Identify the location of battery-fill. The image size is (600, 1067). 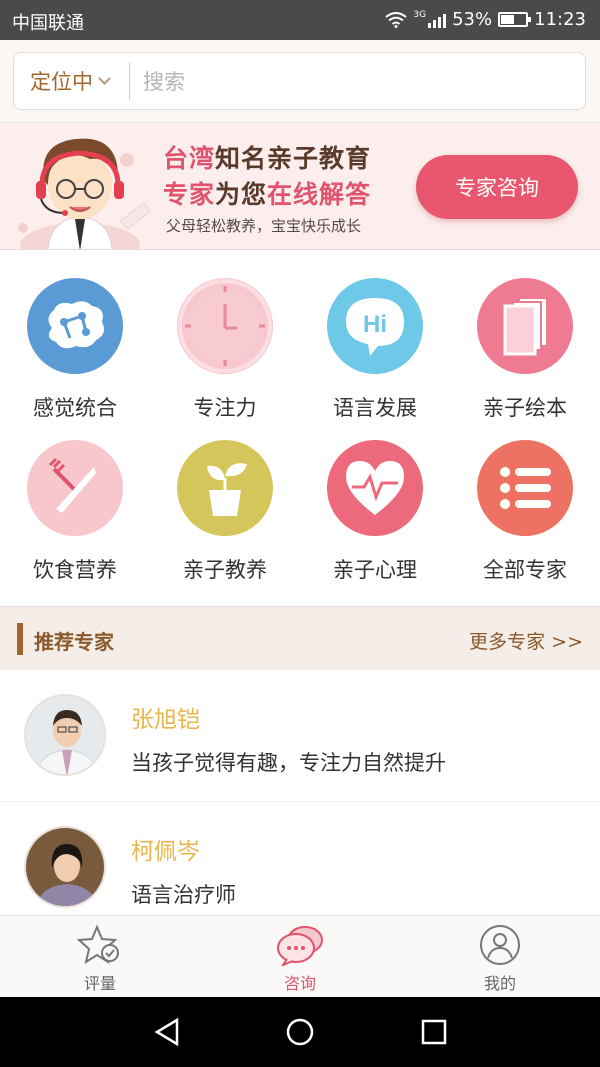
(507, 19).